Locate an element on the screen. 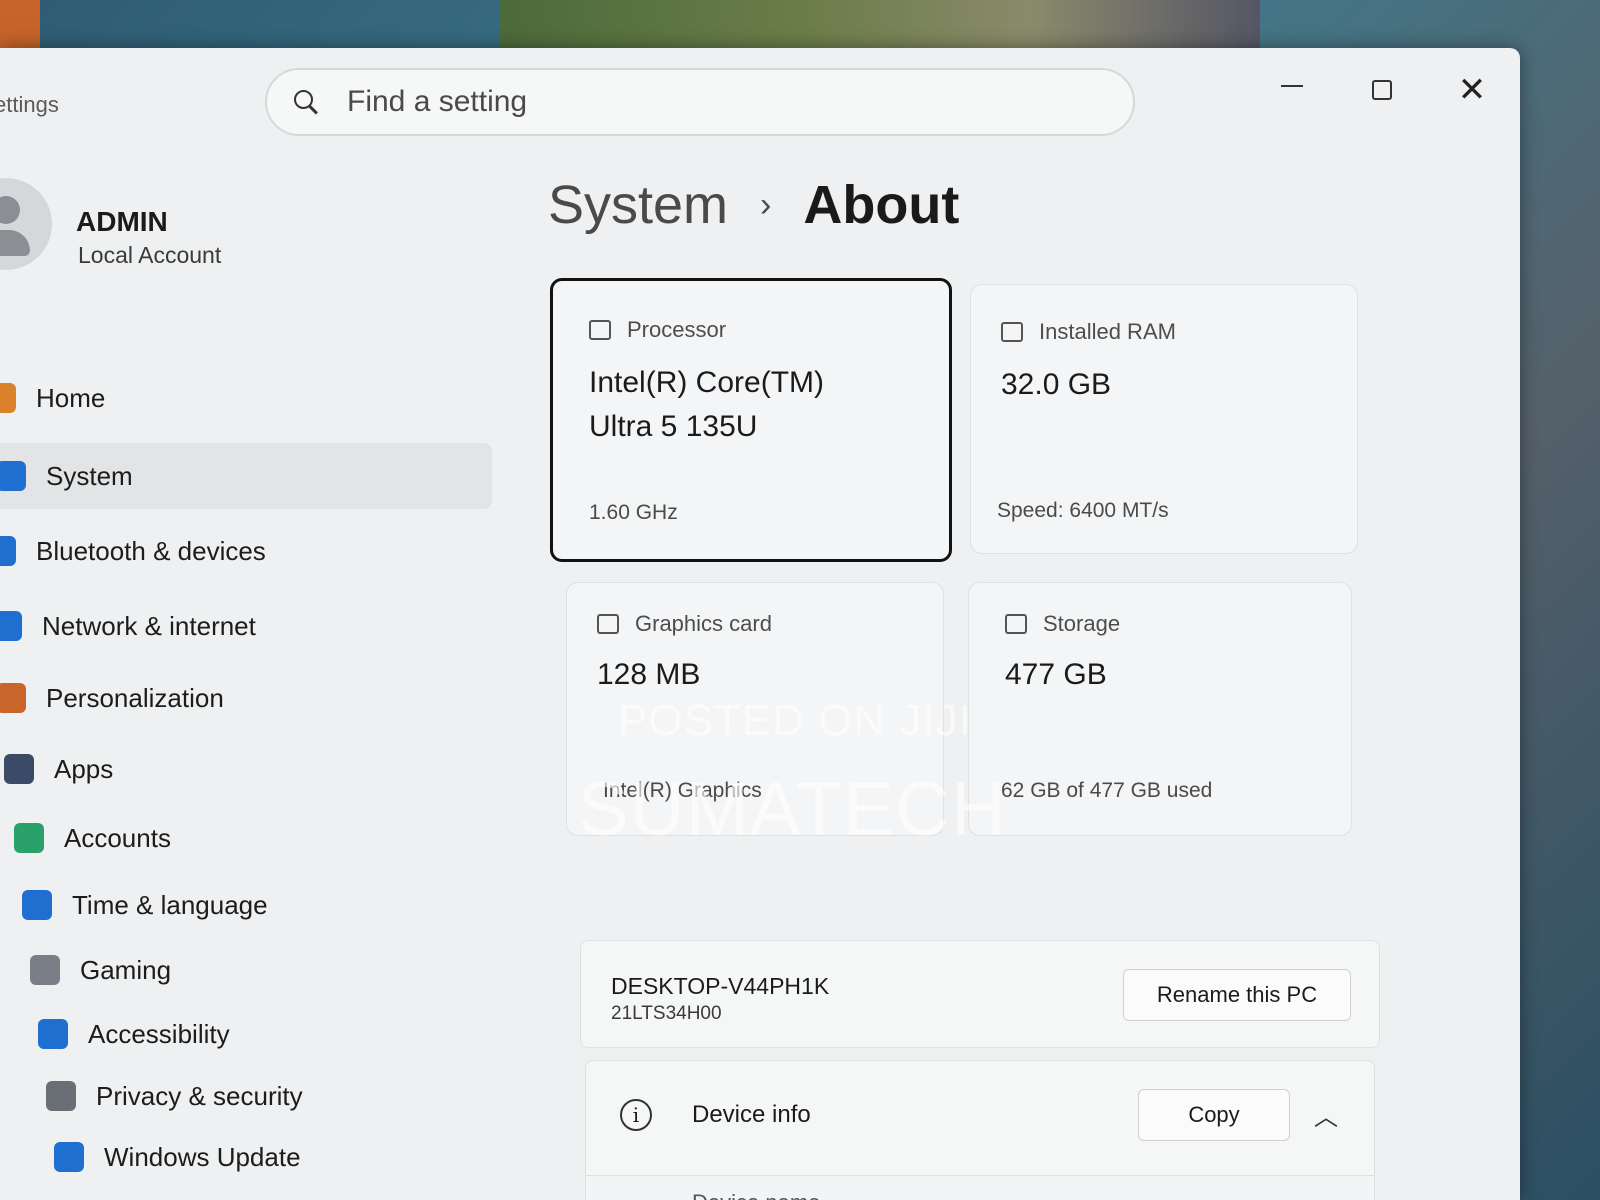 This screenshot has width=1600, height=1200. sidebar-item-windows-update: Windows Update is located at coordinates (264, 1157).